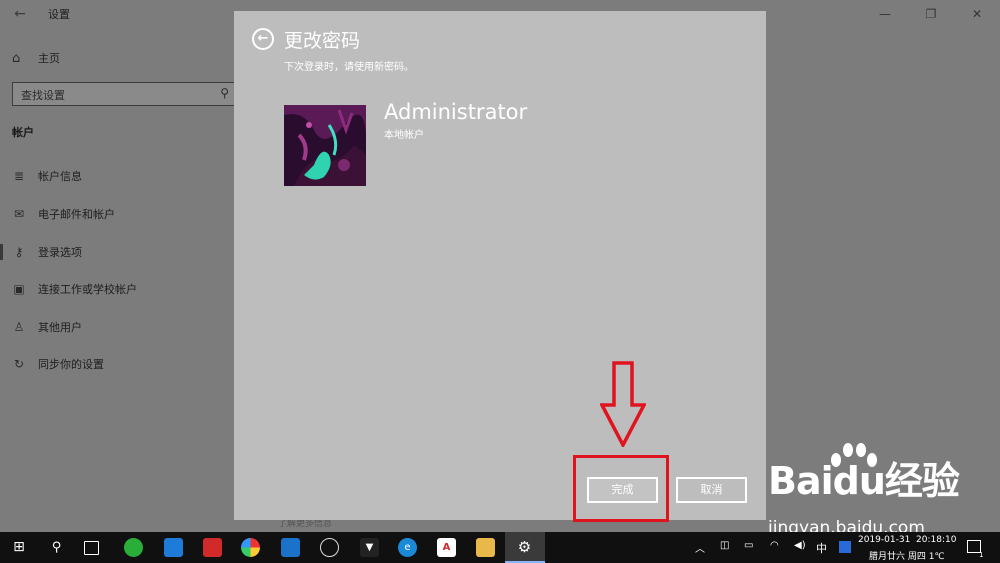 This screenshot has height=563, width=1000. Describe the element at coordinates (325, 145) in the screenshot. I see `account-avatar` at that location.